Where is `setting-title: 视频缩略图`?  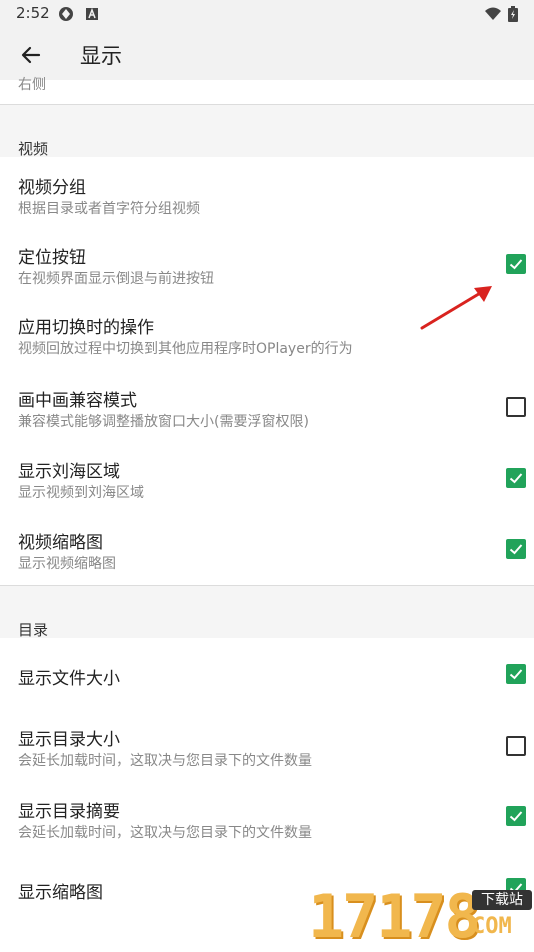
setting-title: 视频缩略图 is located at coordinates (60, 543).